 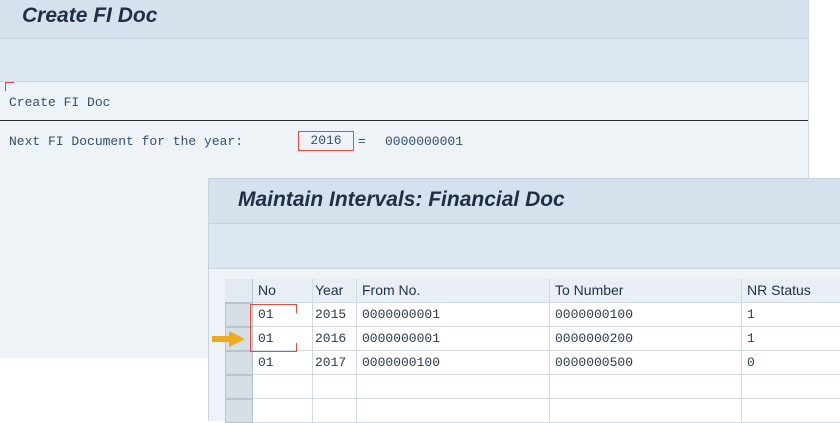 What do you see at coordinates (401, 199) in the screenshot?
I see `window-title: Maintain Intervals: Financial Doc` at bounding box center [401, 199].